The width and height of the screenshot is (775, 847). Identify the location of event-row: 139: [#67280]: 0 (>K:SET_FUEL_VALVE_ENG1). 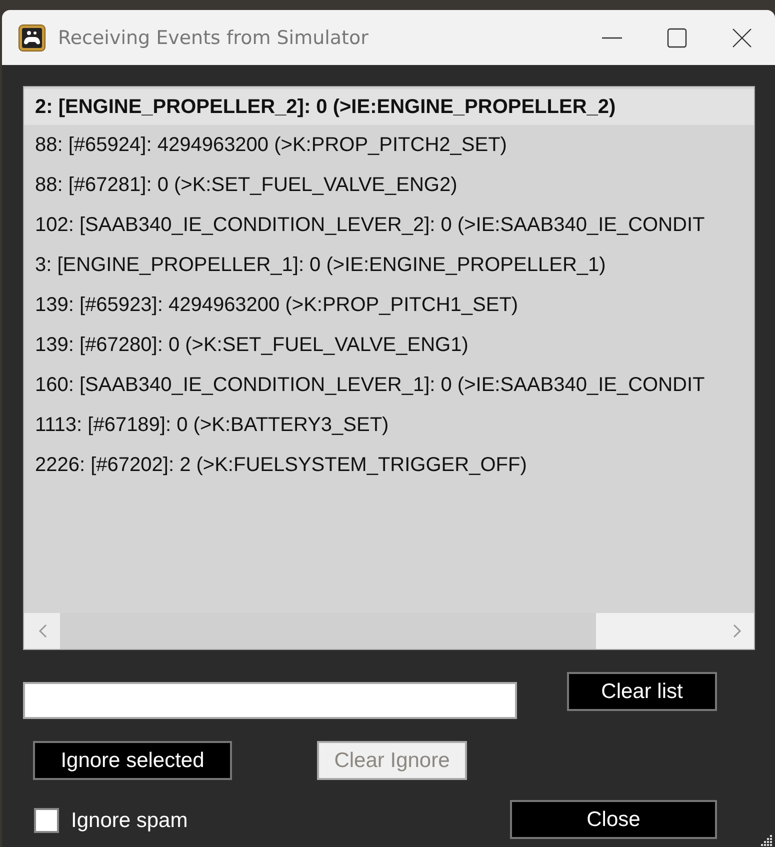
(389, 345).